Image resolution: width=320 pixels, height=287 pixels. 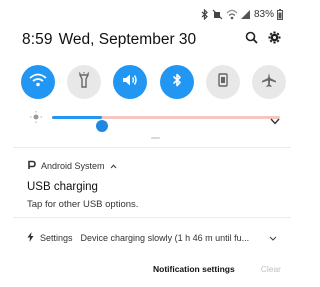 I want to click on battery-percent: 83%, so click(x=263, y=14).